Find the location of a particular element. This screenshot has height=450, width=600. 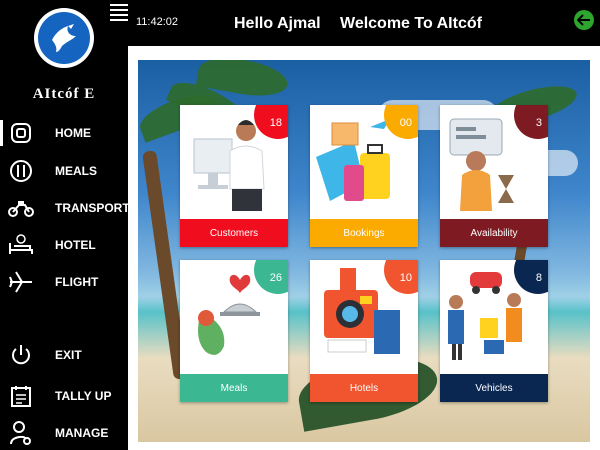

sidebar-item-meals: MEALS is located at coordinates (64, 171).